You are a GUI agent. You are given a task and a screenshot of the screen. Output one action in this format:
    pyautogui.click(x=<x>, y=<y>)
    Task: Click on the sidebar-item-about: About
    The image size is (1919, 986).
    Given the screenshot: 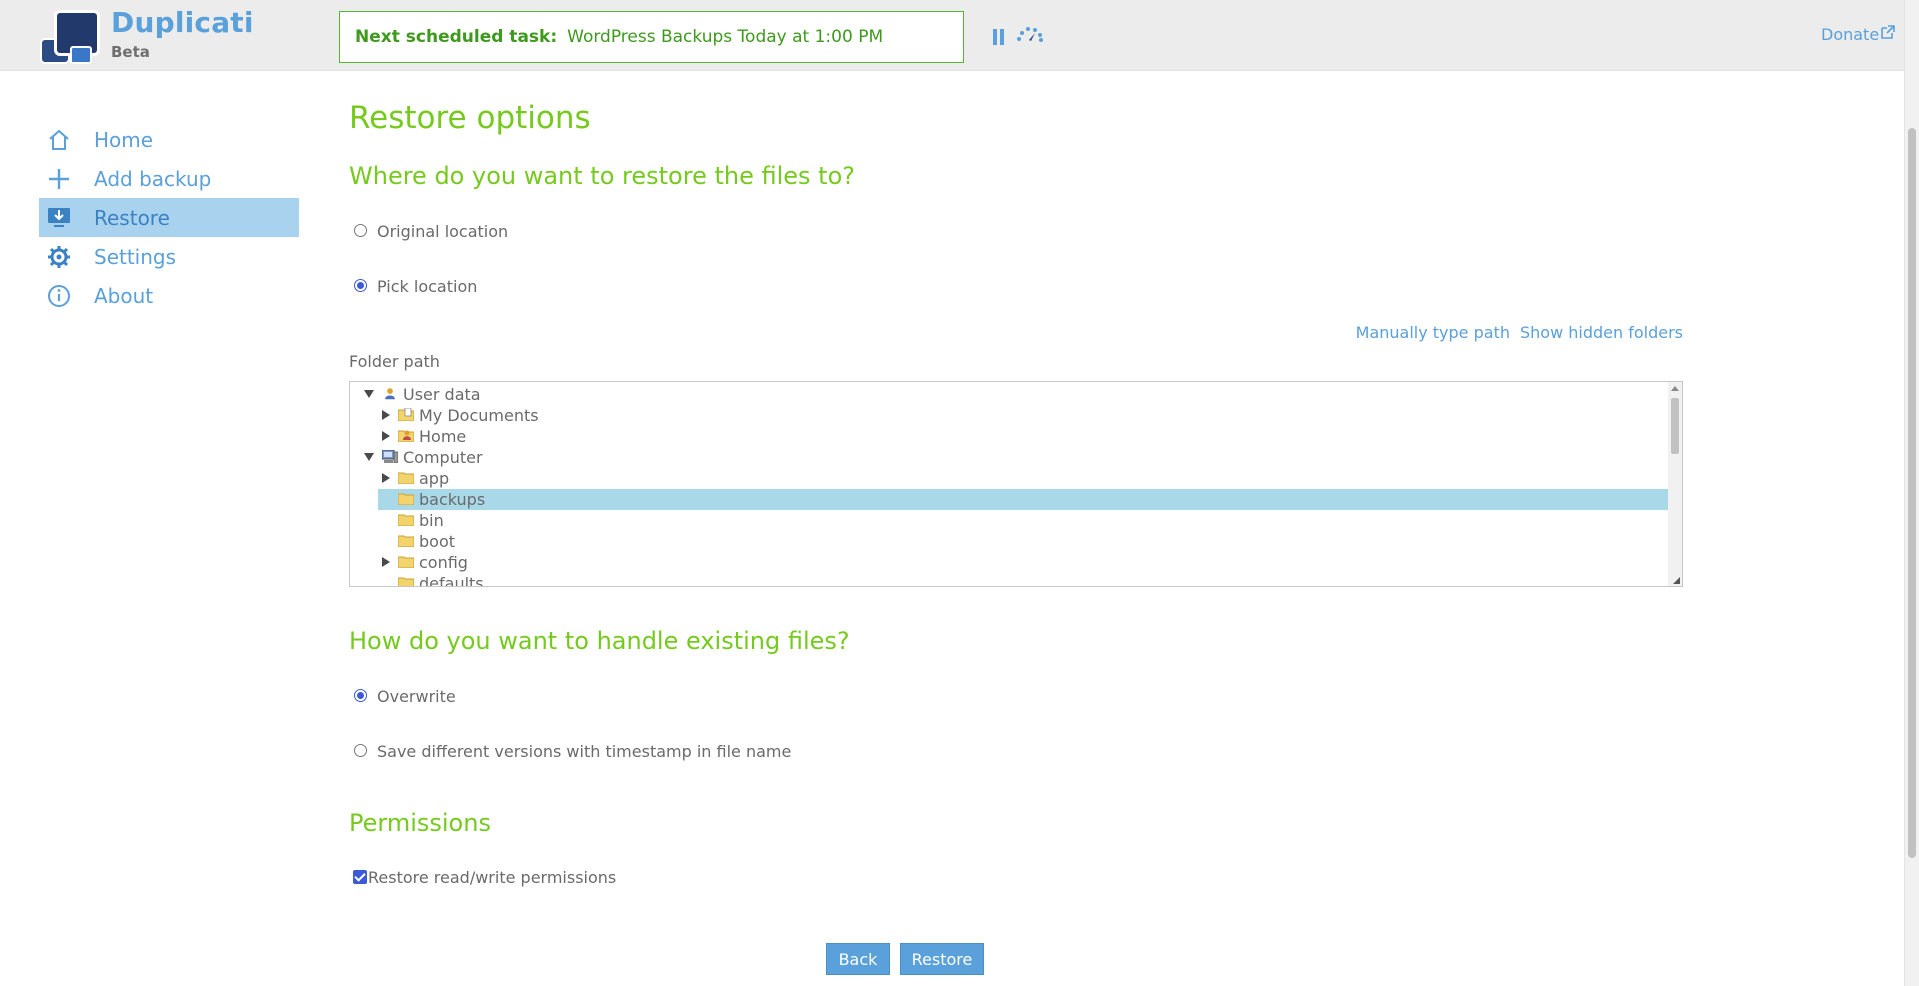 What is the action you would take?
    pyautogui.click(x=169, y=295)
    